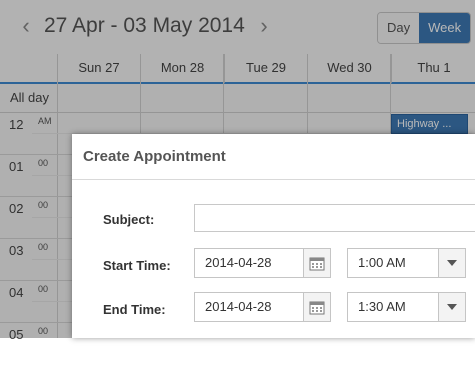 This screenshot has height=365, width=475. I want to click on subject-input, so click(334, 218).